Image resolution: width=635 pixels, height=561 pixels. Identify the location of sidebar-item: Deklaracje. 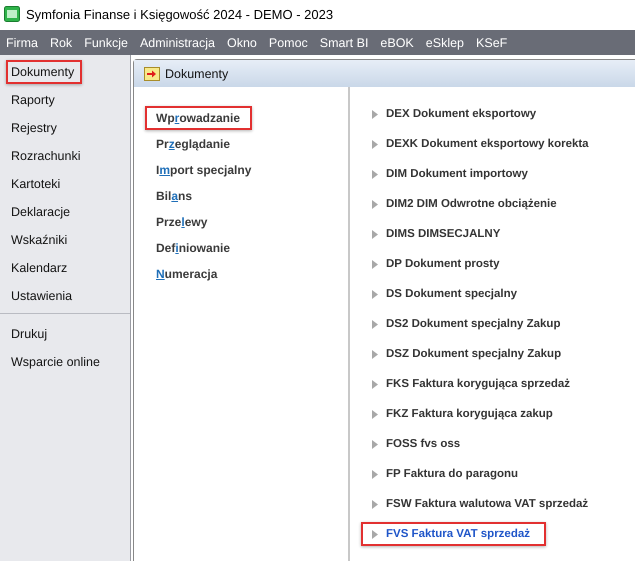
(42, 212).